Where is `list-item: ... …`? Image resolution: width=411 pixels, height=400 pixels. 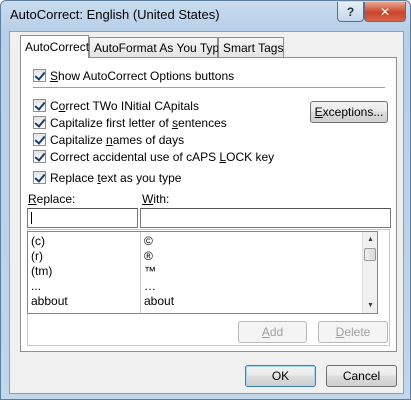 list-item: ... … is located at coordinates (193, 286).